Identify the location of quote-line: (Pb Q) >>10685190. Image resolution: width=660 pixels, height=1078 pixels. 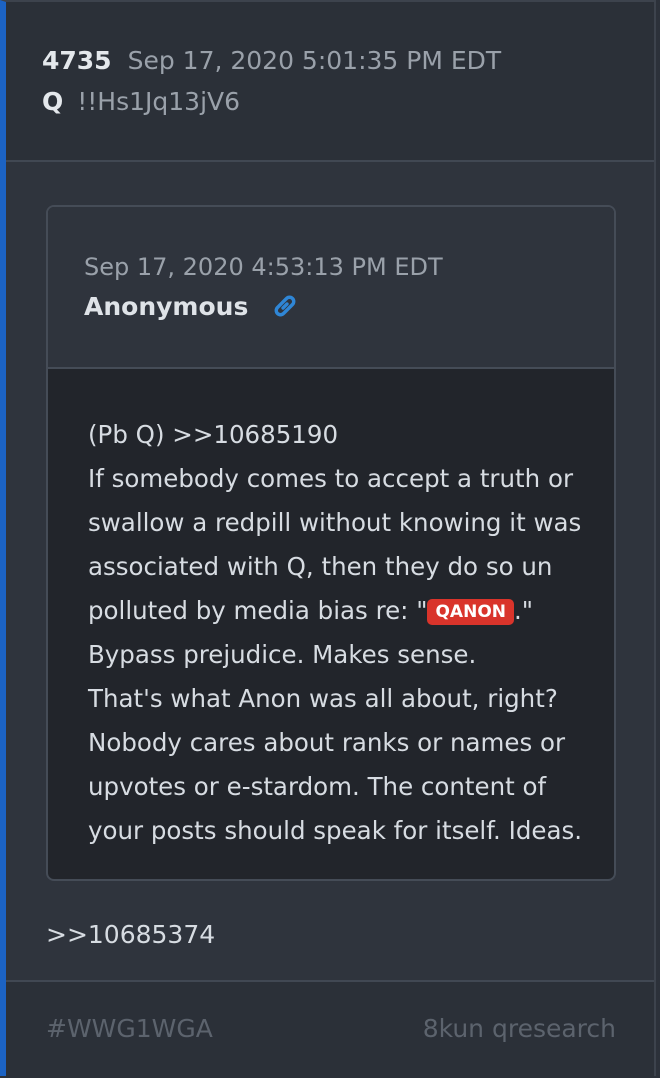
(341, 435).